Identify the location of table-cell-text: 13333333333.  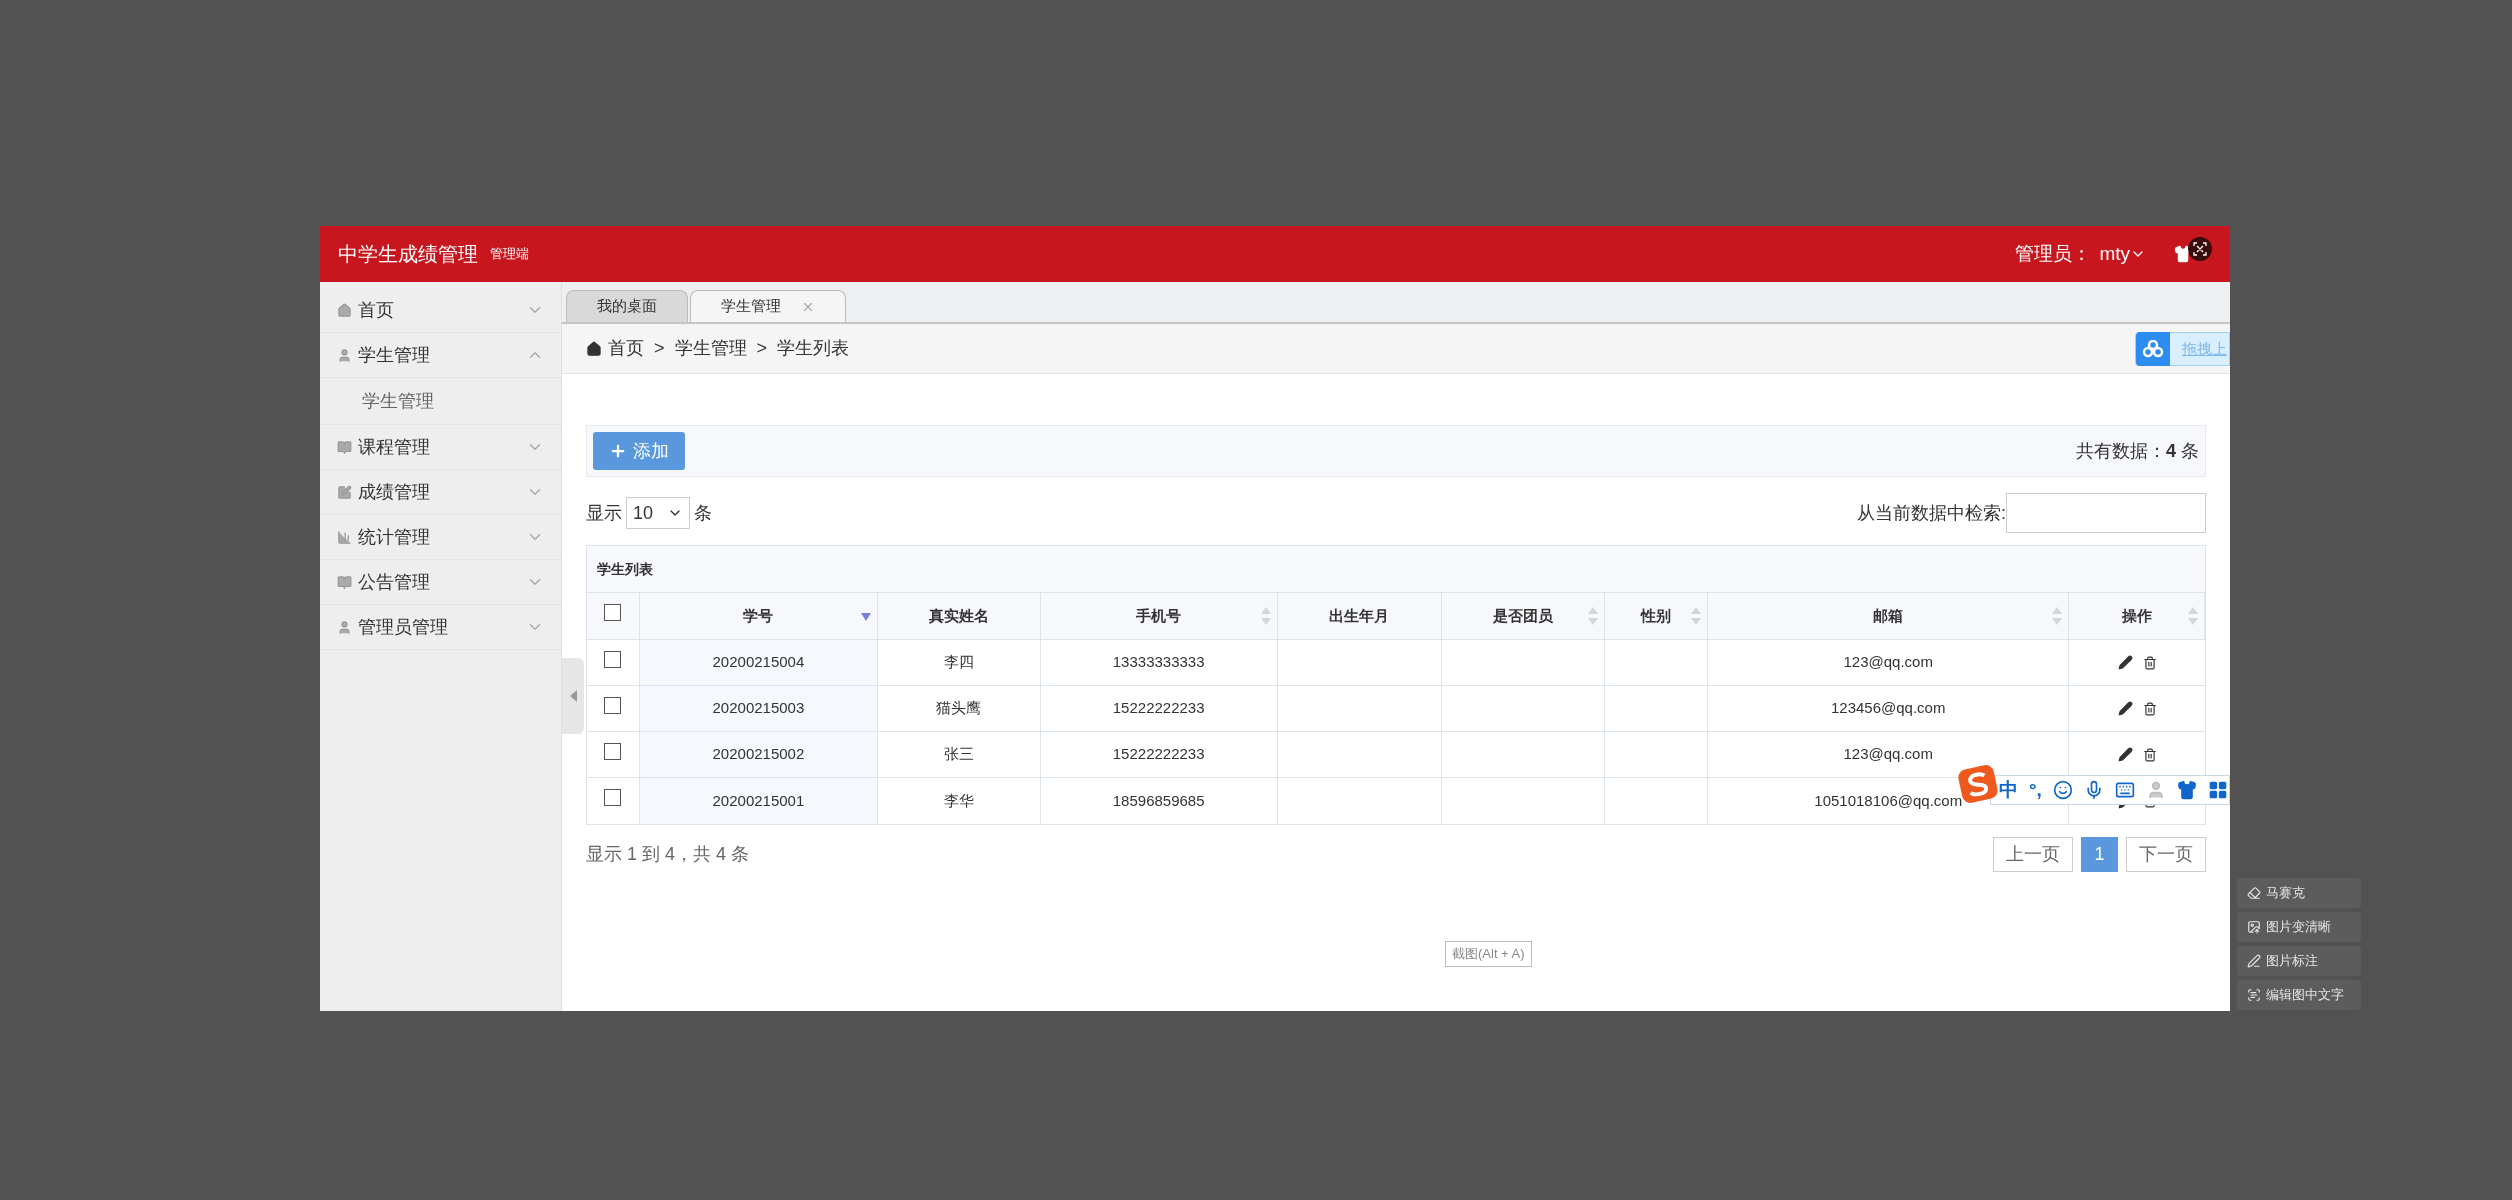
(1158, 662).